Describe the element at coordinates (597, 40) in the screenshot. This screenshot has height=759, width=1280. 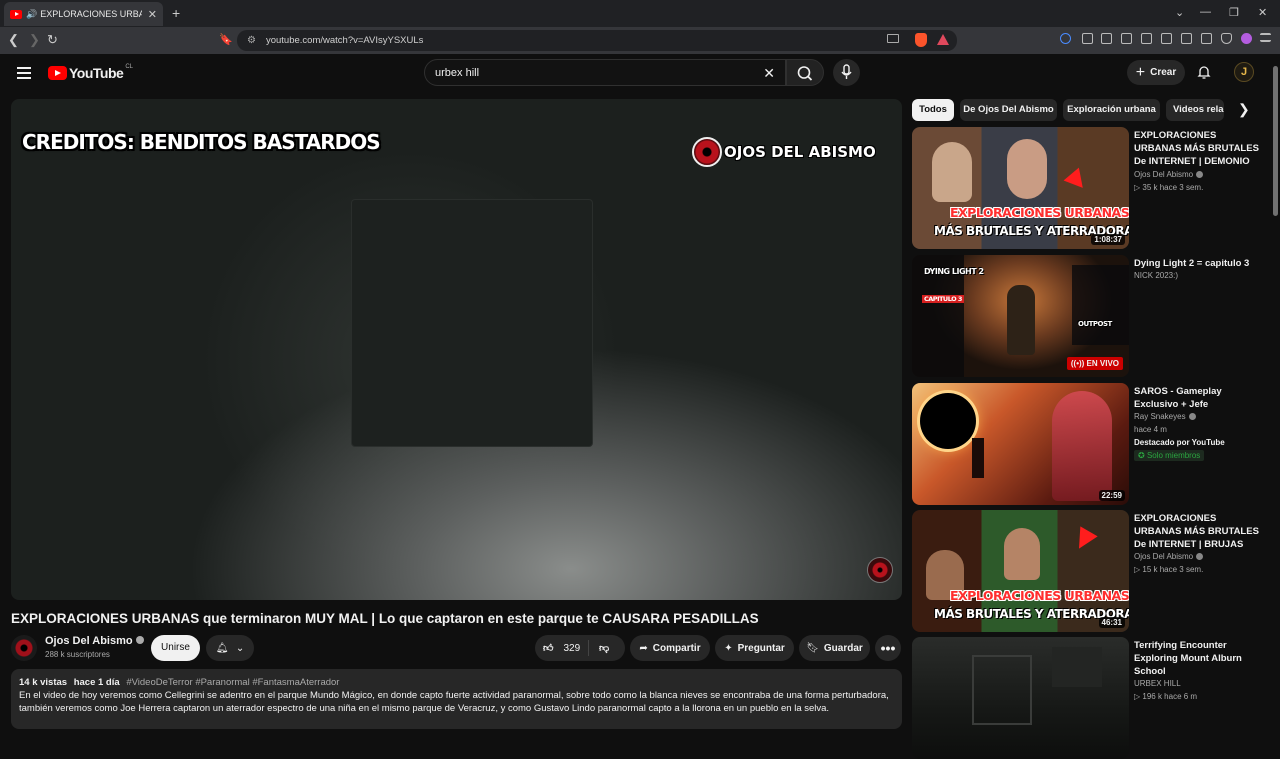
I see `url-bar: ⚙ youtube.com/watch?v=AVIsyYSXULs` at that location.